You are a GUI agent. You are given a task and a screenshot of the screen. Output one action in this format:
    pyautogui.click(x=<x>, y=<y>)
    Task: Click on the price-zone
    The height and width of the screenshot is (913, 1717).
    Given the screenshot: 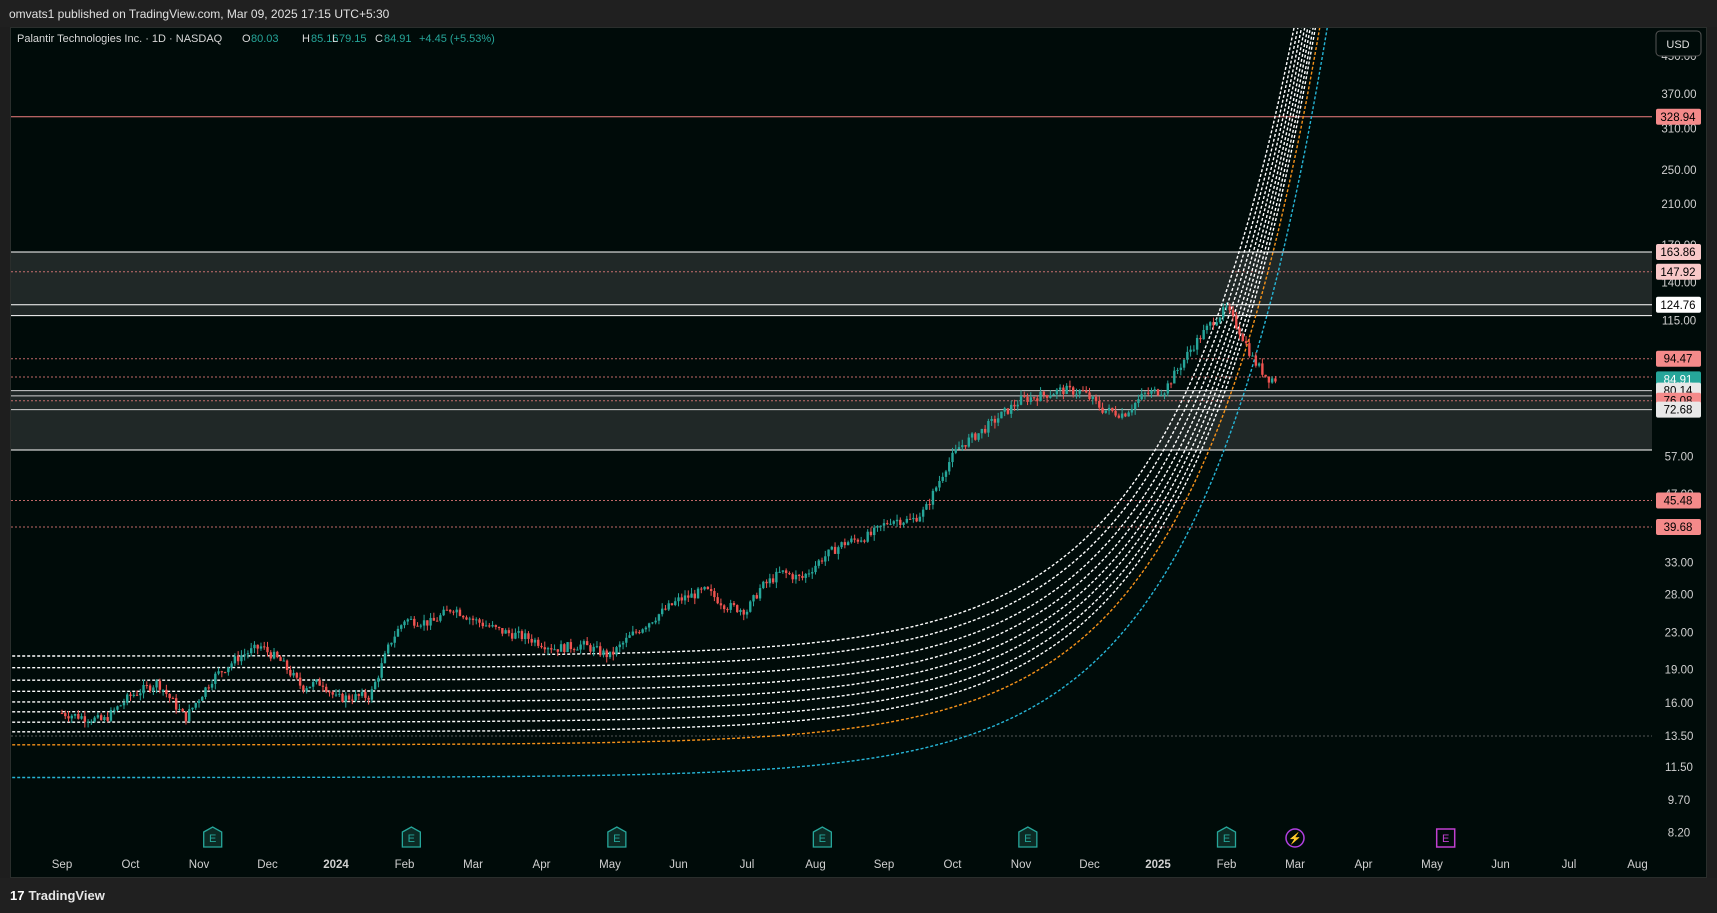 What is the action you would take?
    pyautogui.click(x=831, y=283)
    